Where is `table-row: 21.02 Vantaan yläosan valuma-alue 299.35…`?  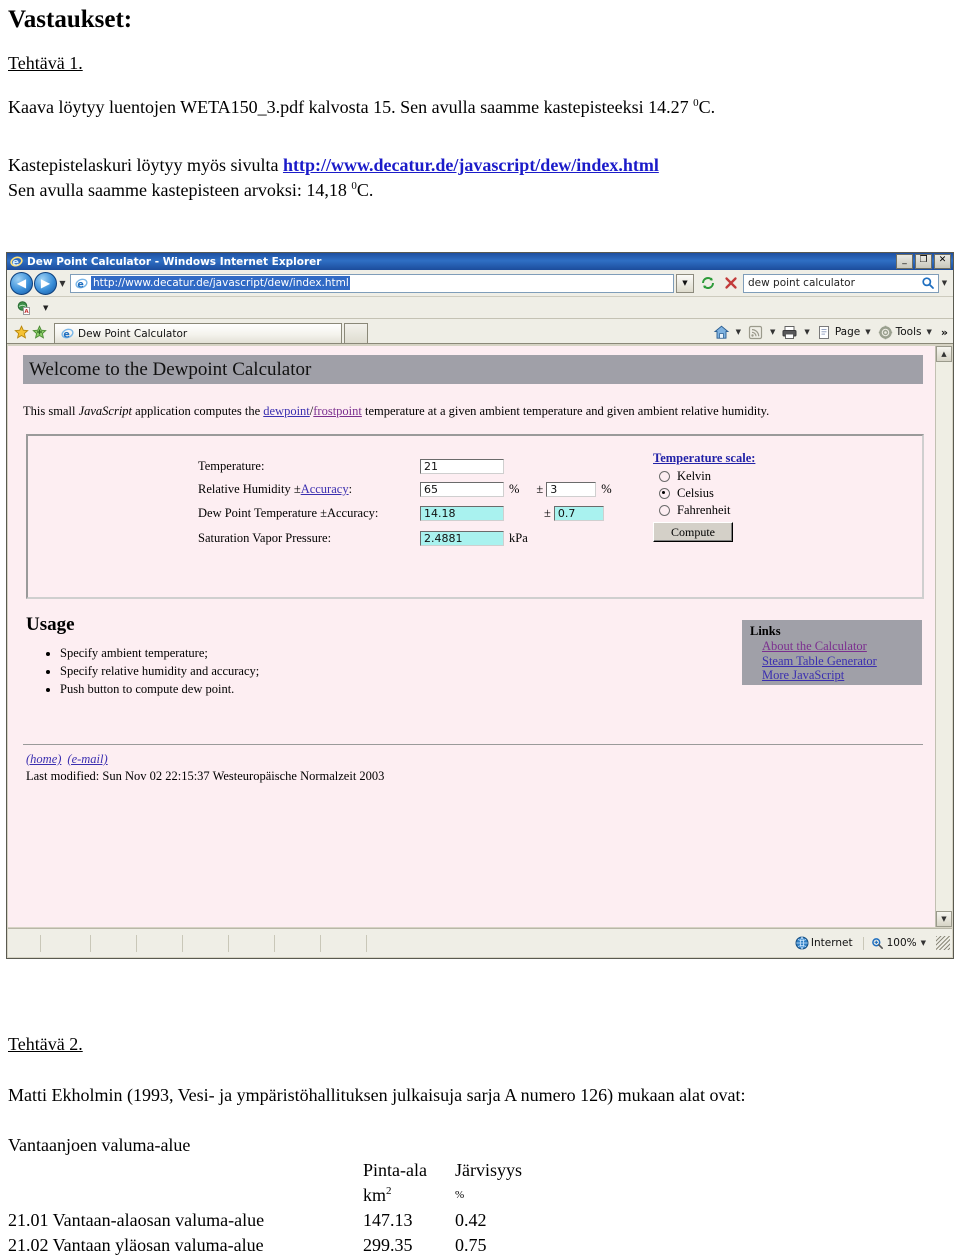
table-row: 21.02 Vantaan yläosan valuma-alue 299.35… is located at coordinates (277, 1245).